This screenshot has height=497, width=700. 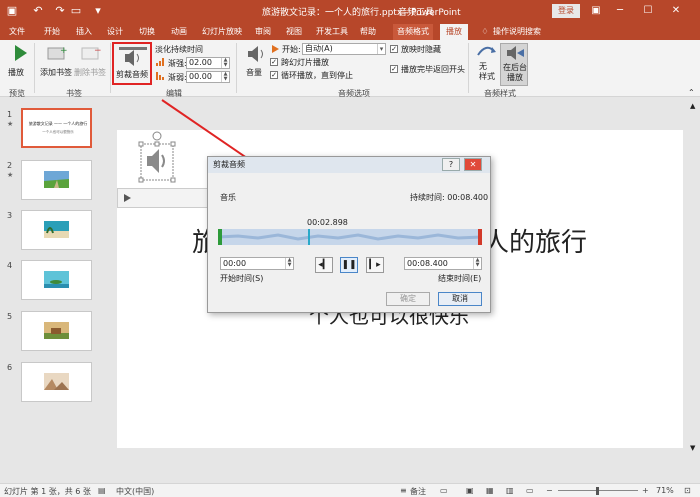 What do you see at coordinates (56, 128) in the screenshot?
I see `slide-thumbnail-1: 旅游散文记录 —— 一个人的旅行 一个人也可以很快乐` at bounding box center [56, 128].